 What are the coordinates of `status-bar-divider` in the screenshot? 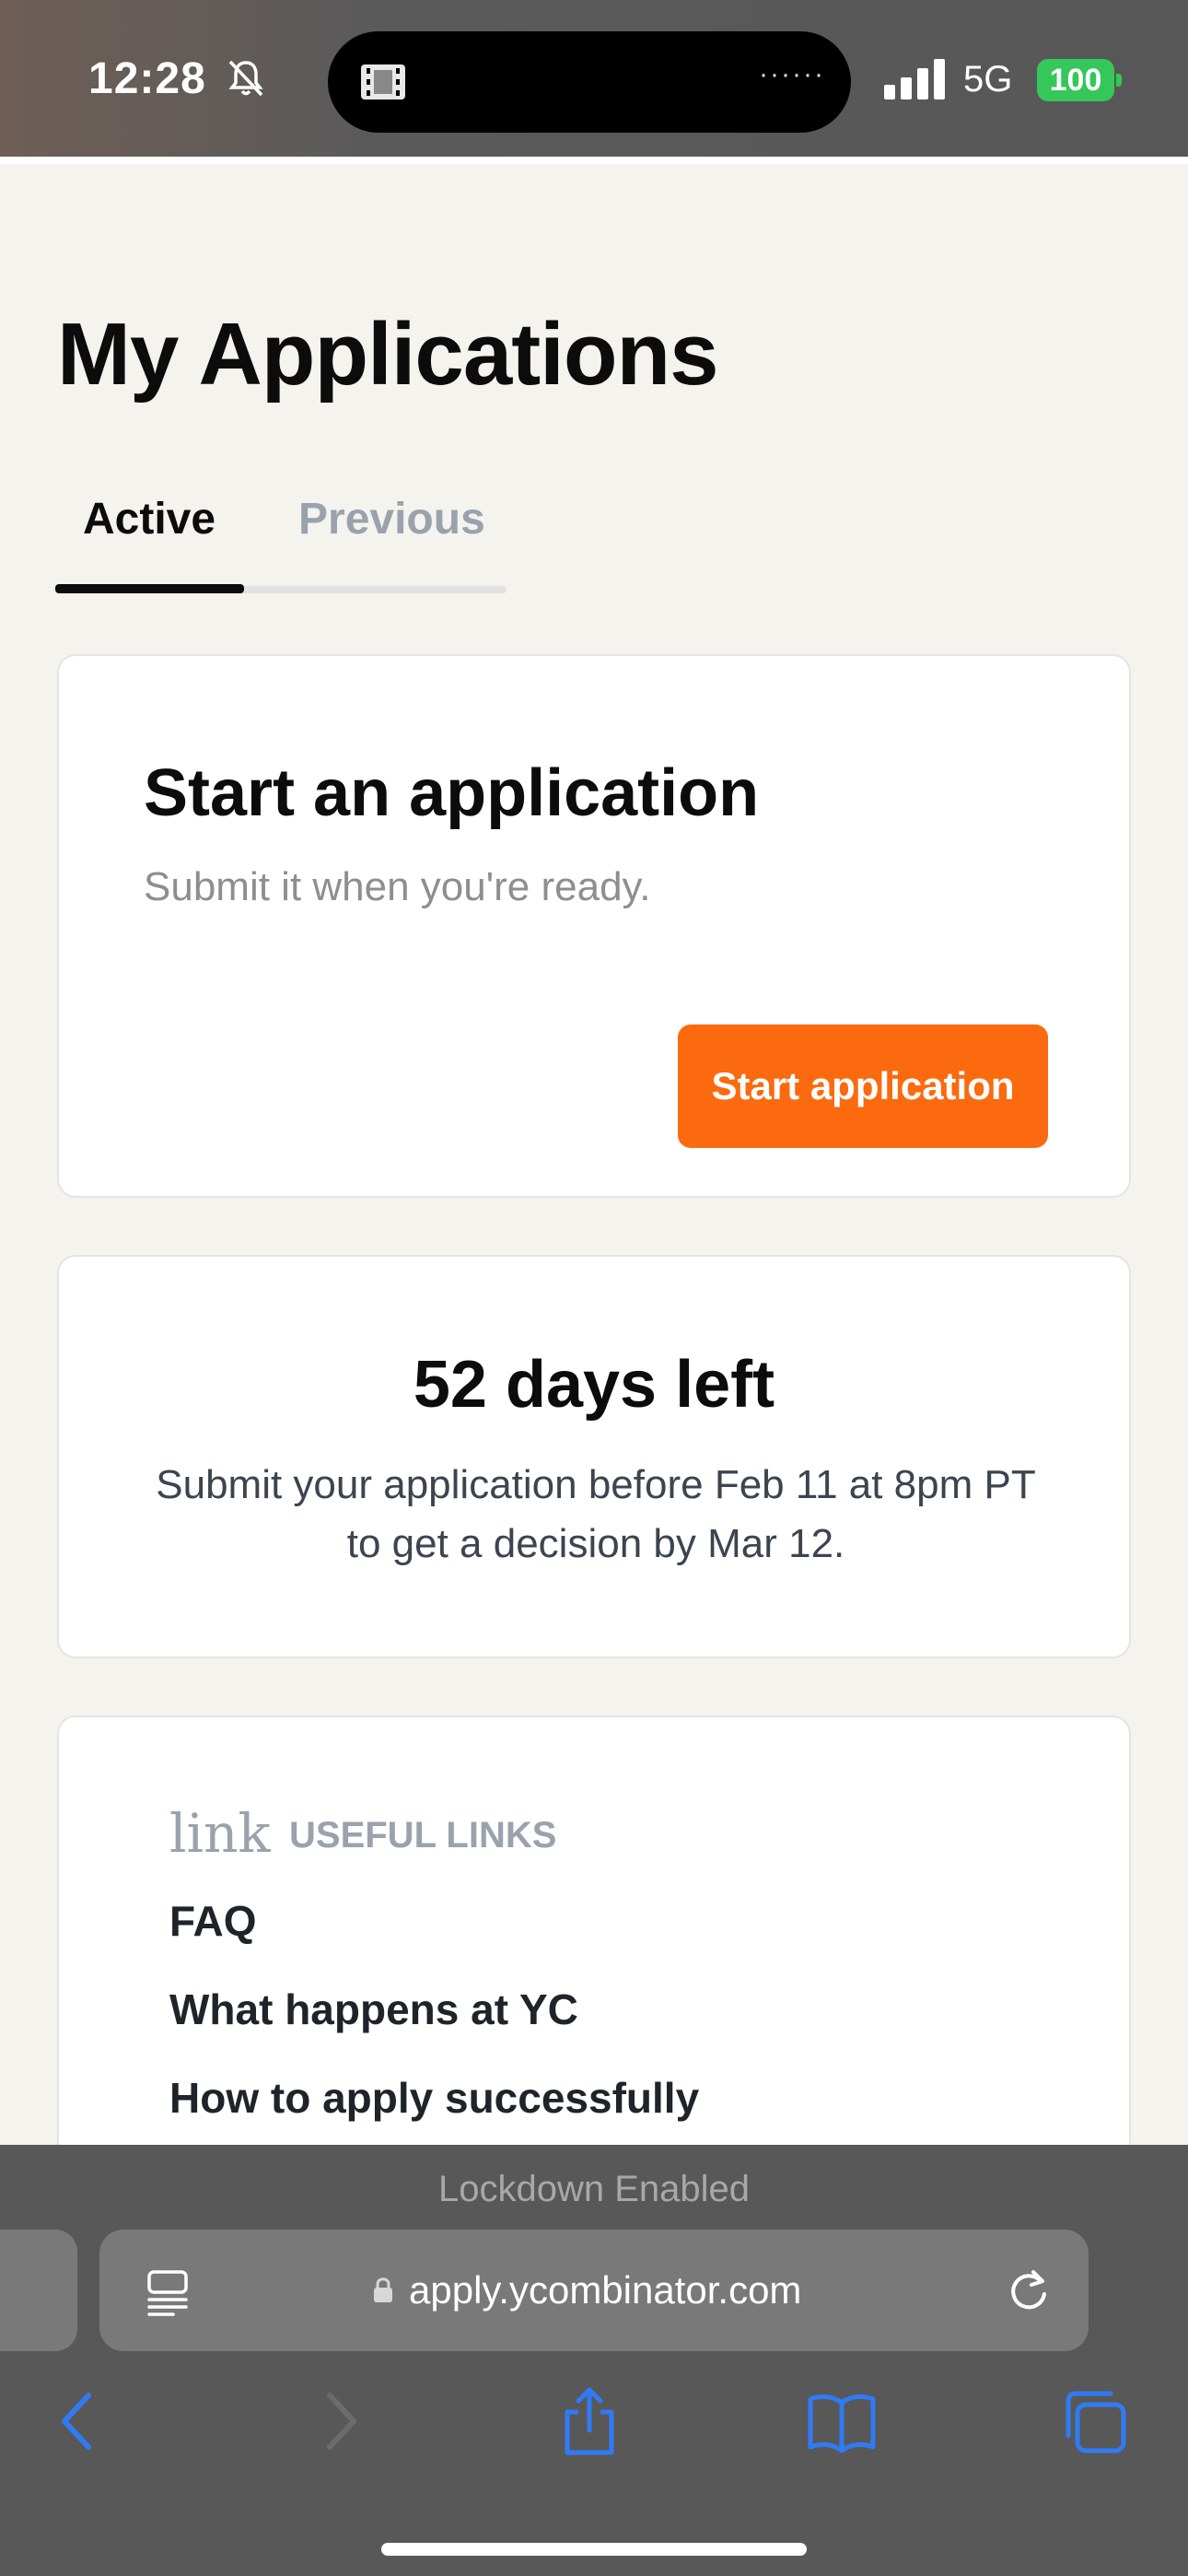 It's located at (594, 160).